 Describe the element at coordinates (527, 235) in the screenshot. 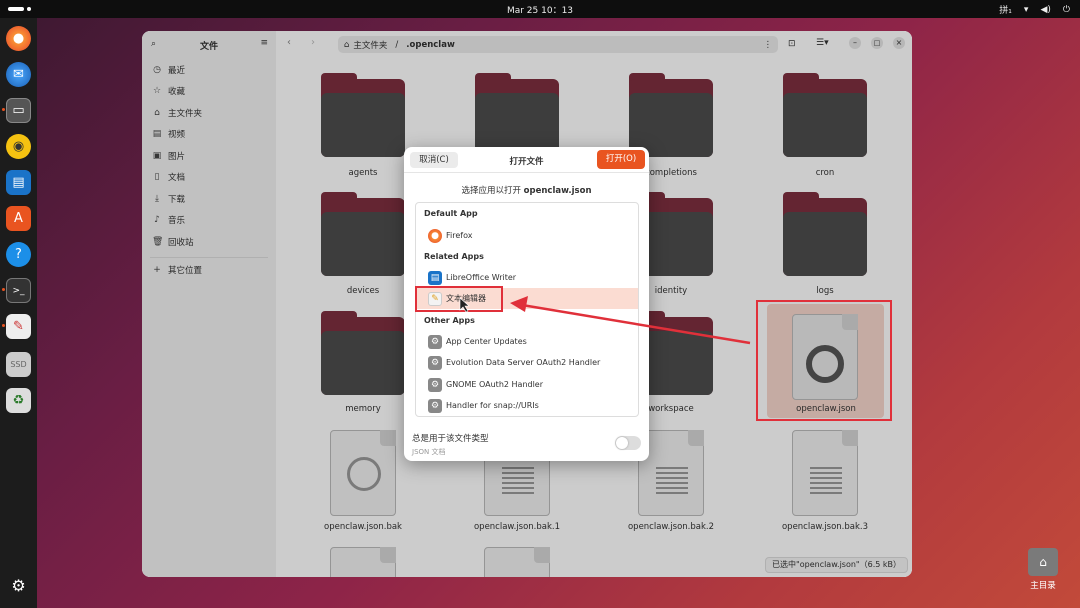

I see `app-firefox: ● Firefox` at that location.